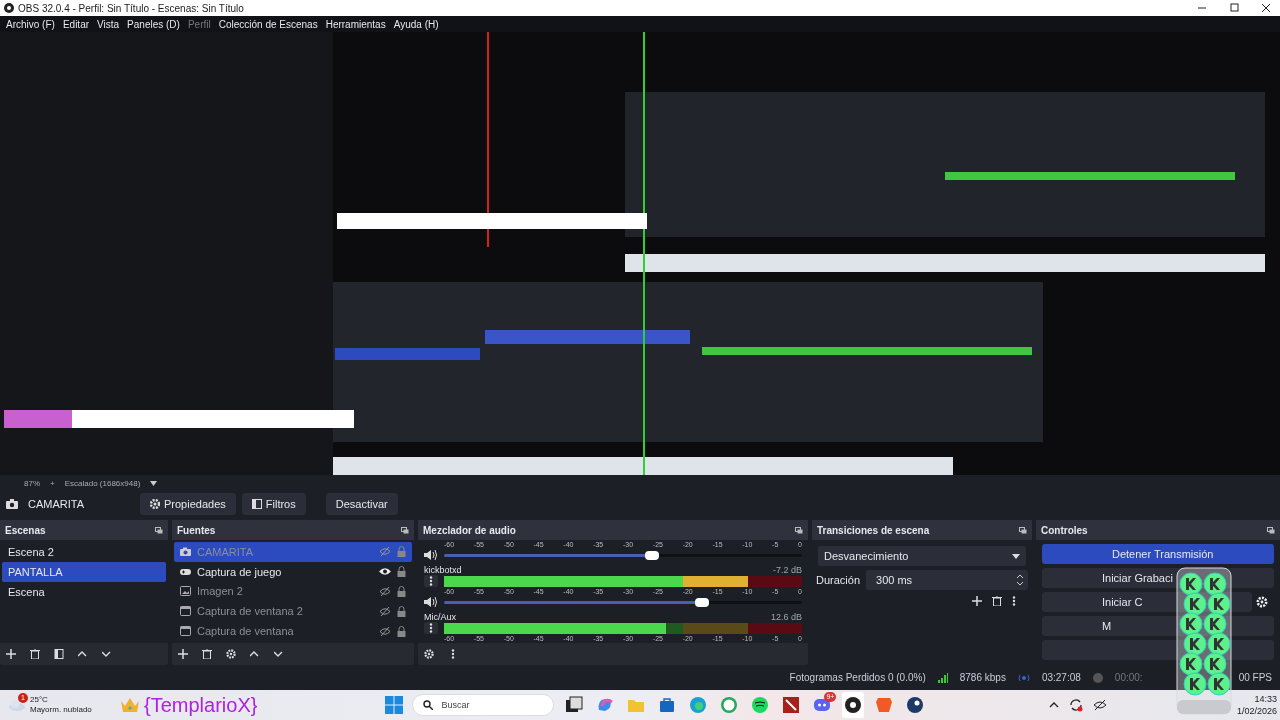 Image resolution: width=1280 pixels, height=720 pixels. I want to click on window-icon, so click(185, 631).